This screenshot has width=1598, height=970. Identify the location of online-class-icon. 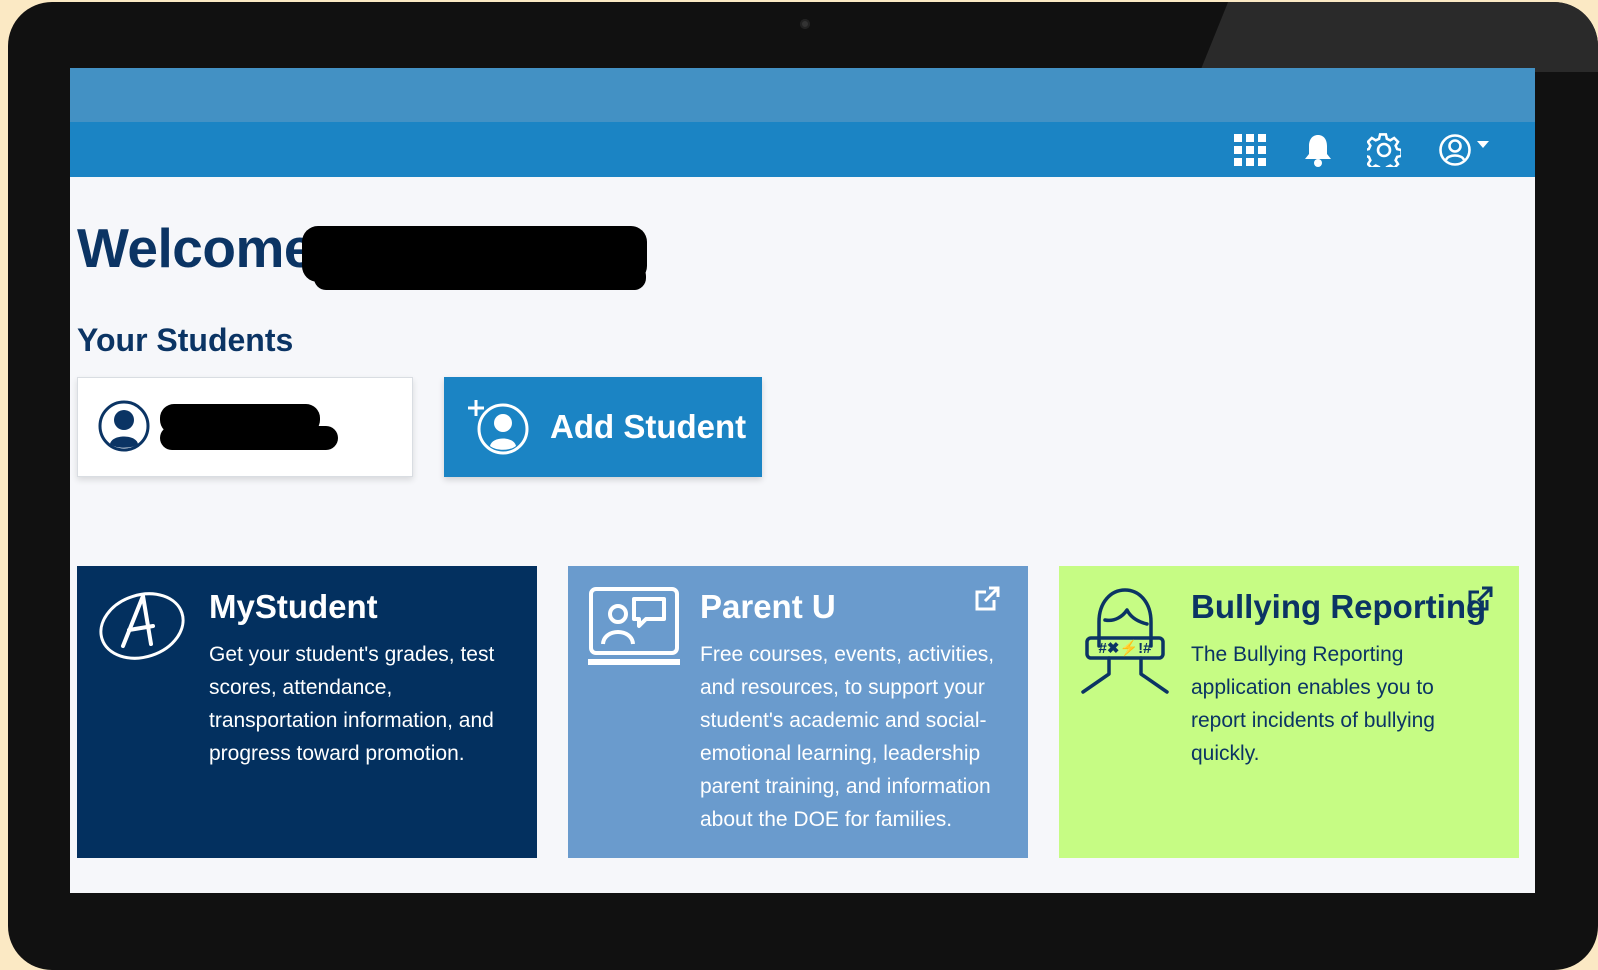
(634, 626).